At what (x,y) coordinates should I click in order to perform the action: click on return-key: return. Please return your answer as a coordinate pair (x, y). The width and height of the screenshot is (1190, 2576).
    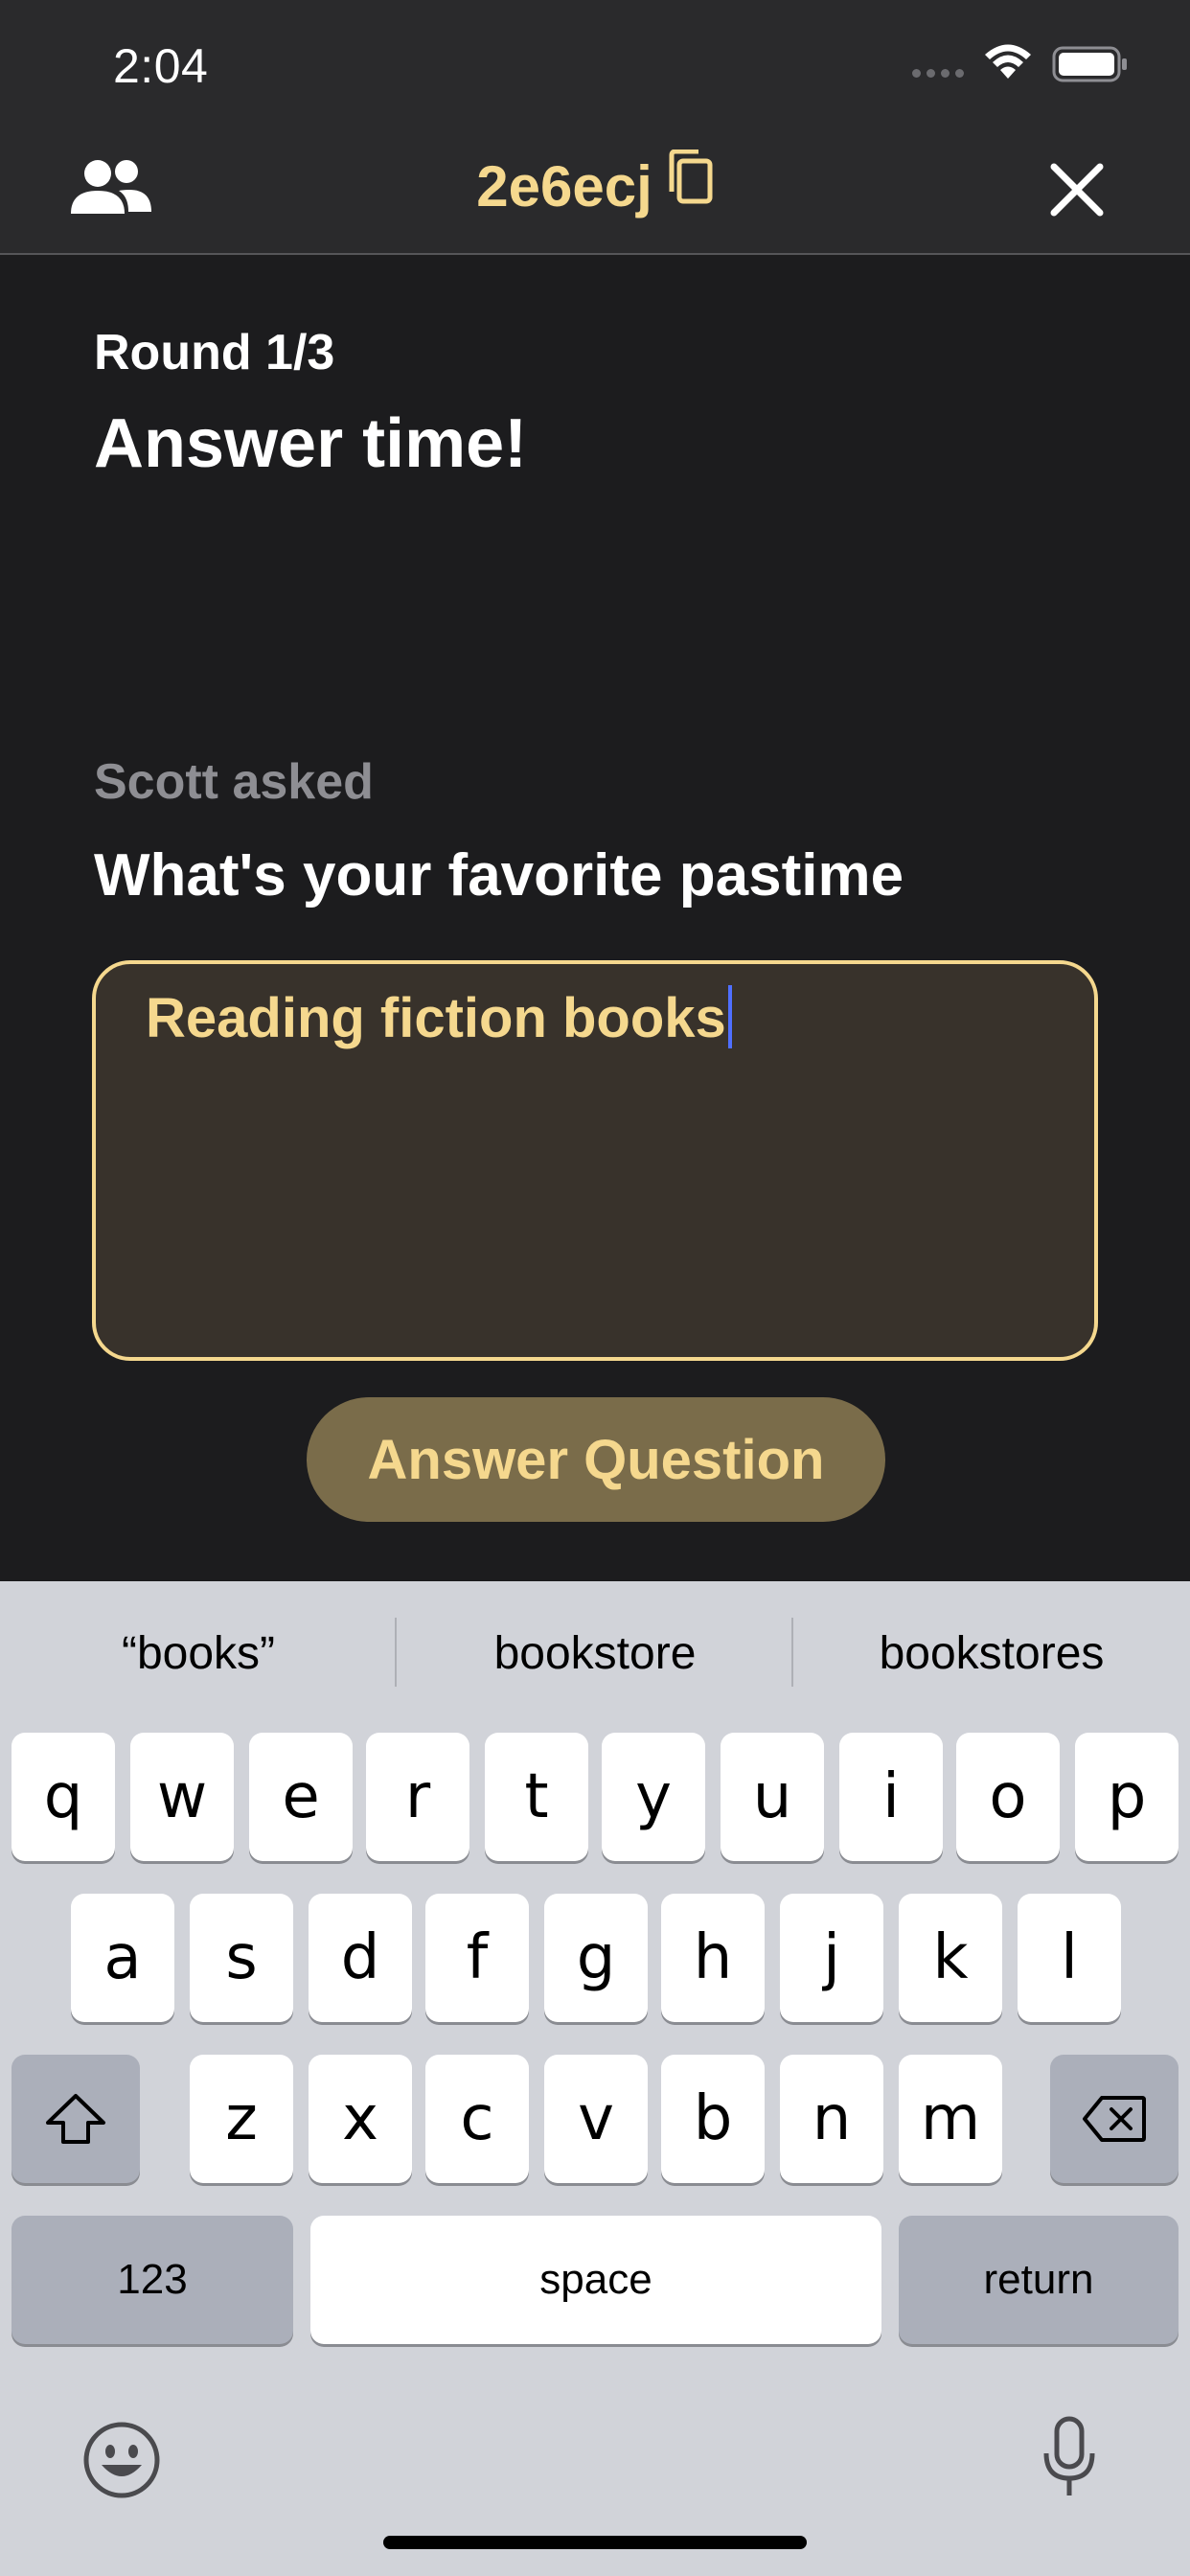
    Looking at the image, I should click on (1039, 2280).